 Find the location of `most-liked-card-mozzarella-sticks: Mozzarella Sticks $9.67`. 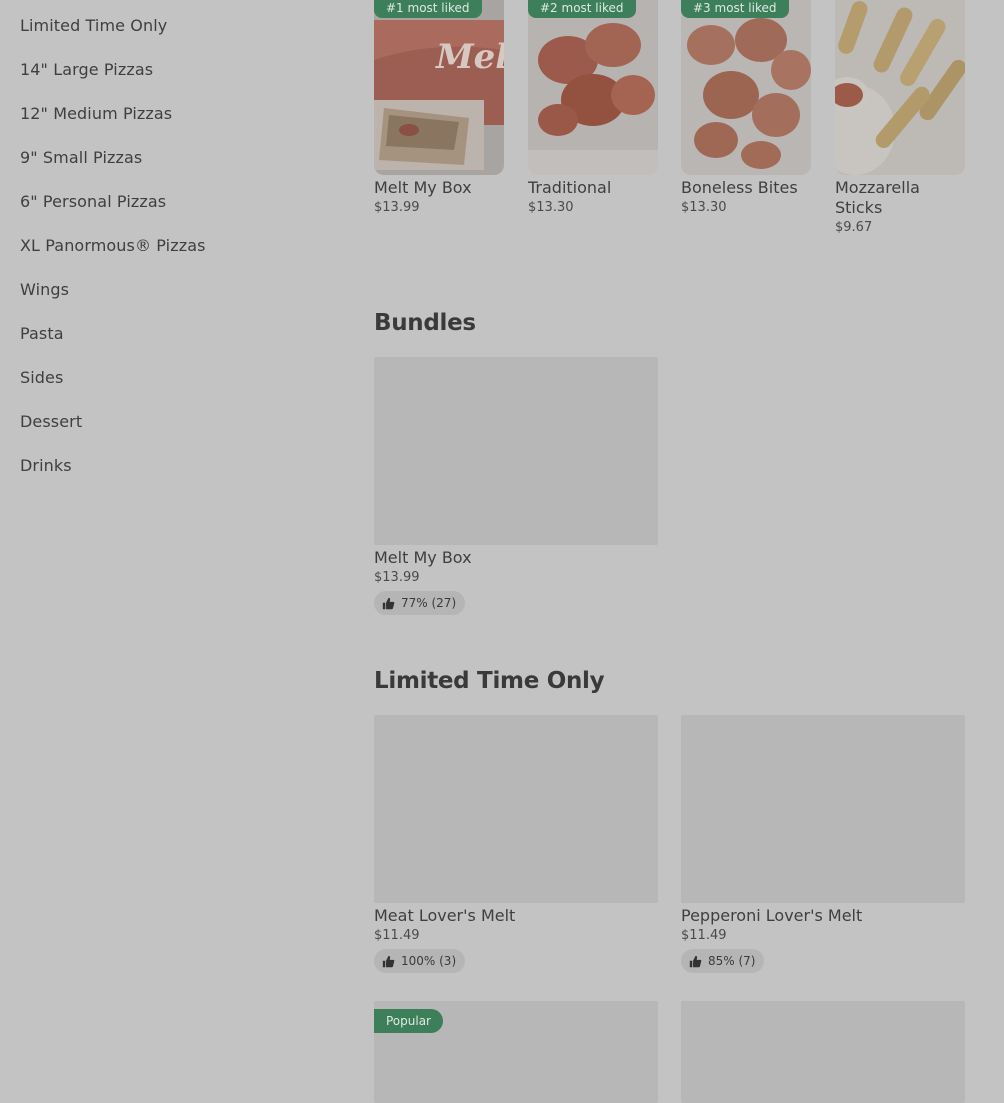

most-liked-card-mozzarella-sticks: Mozzarella Sticks $9.67 is located at coordinates (900, 117).